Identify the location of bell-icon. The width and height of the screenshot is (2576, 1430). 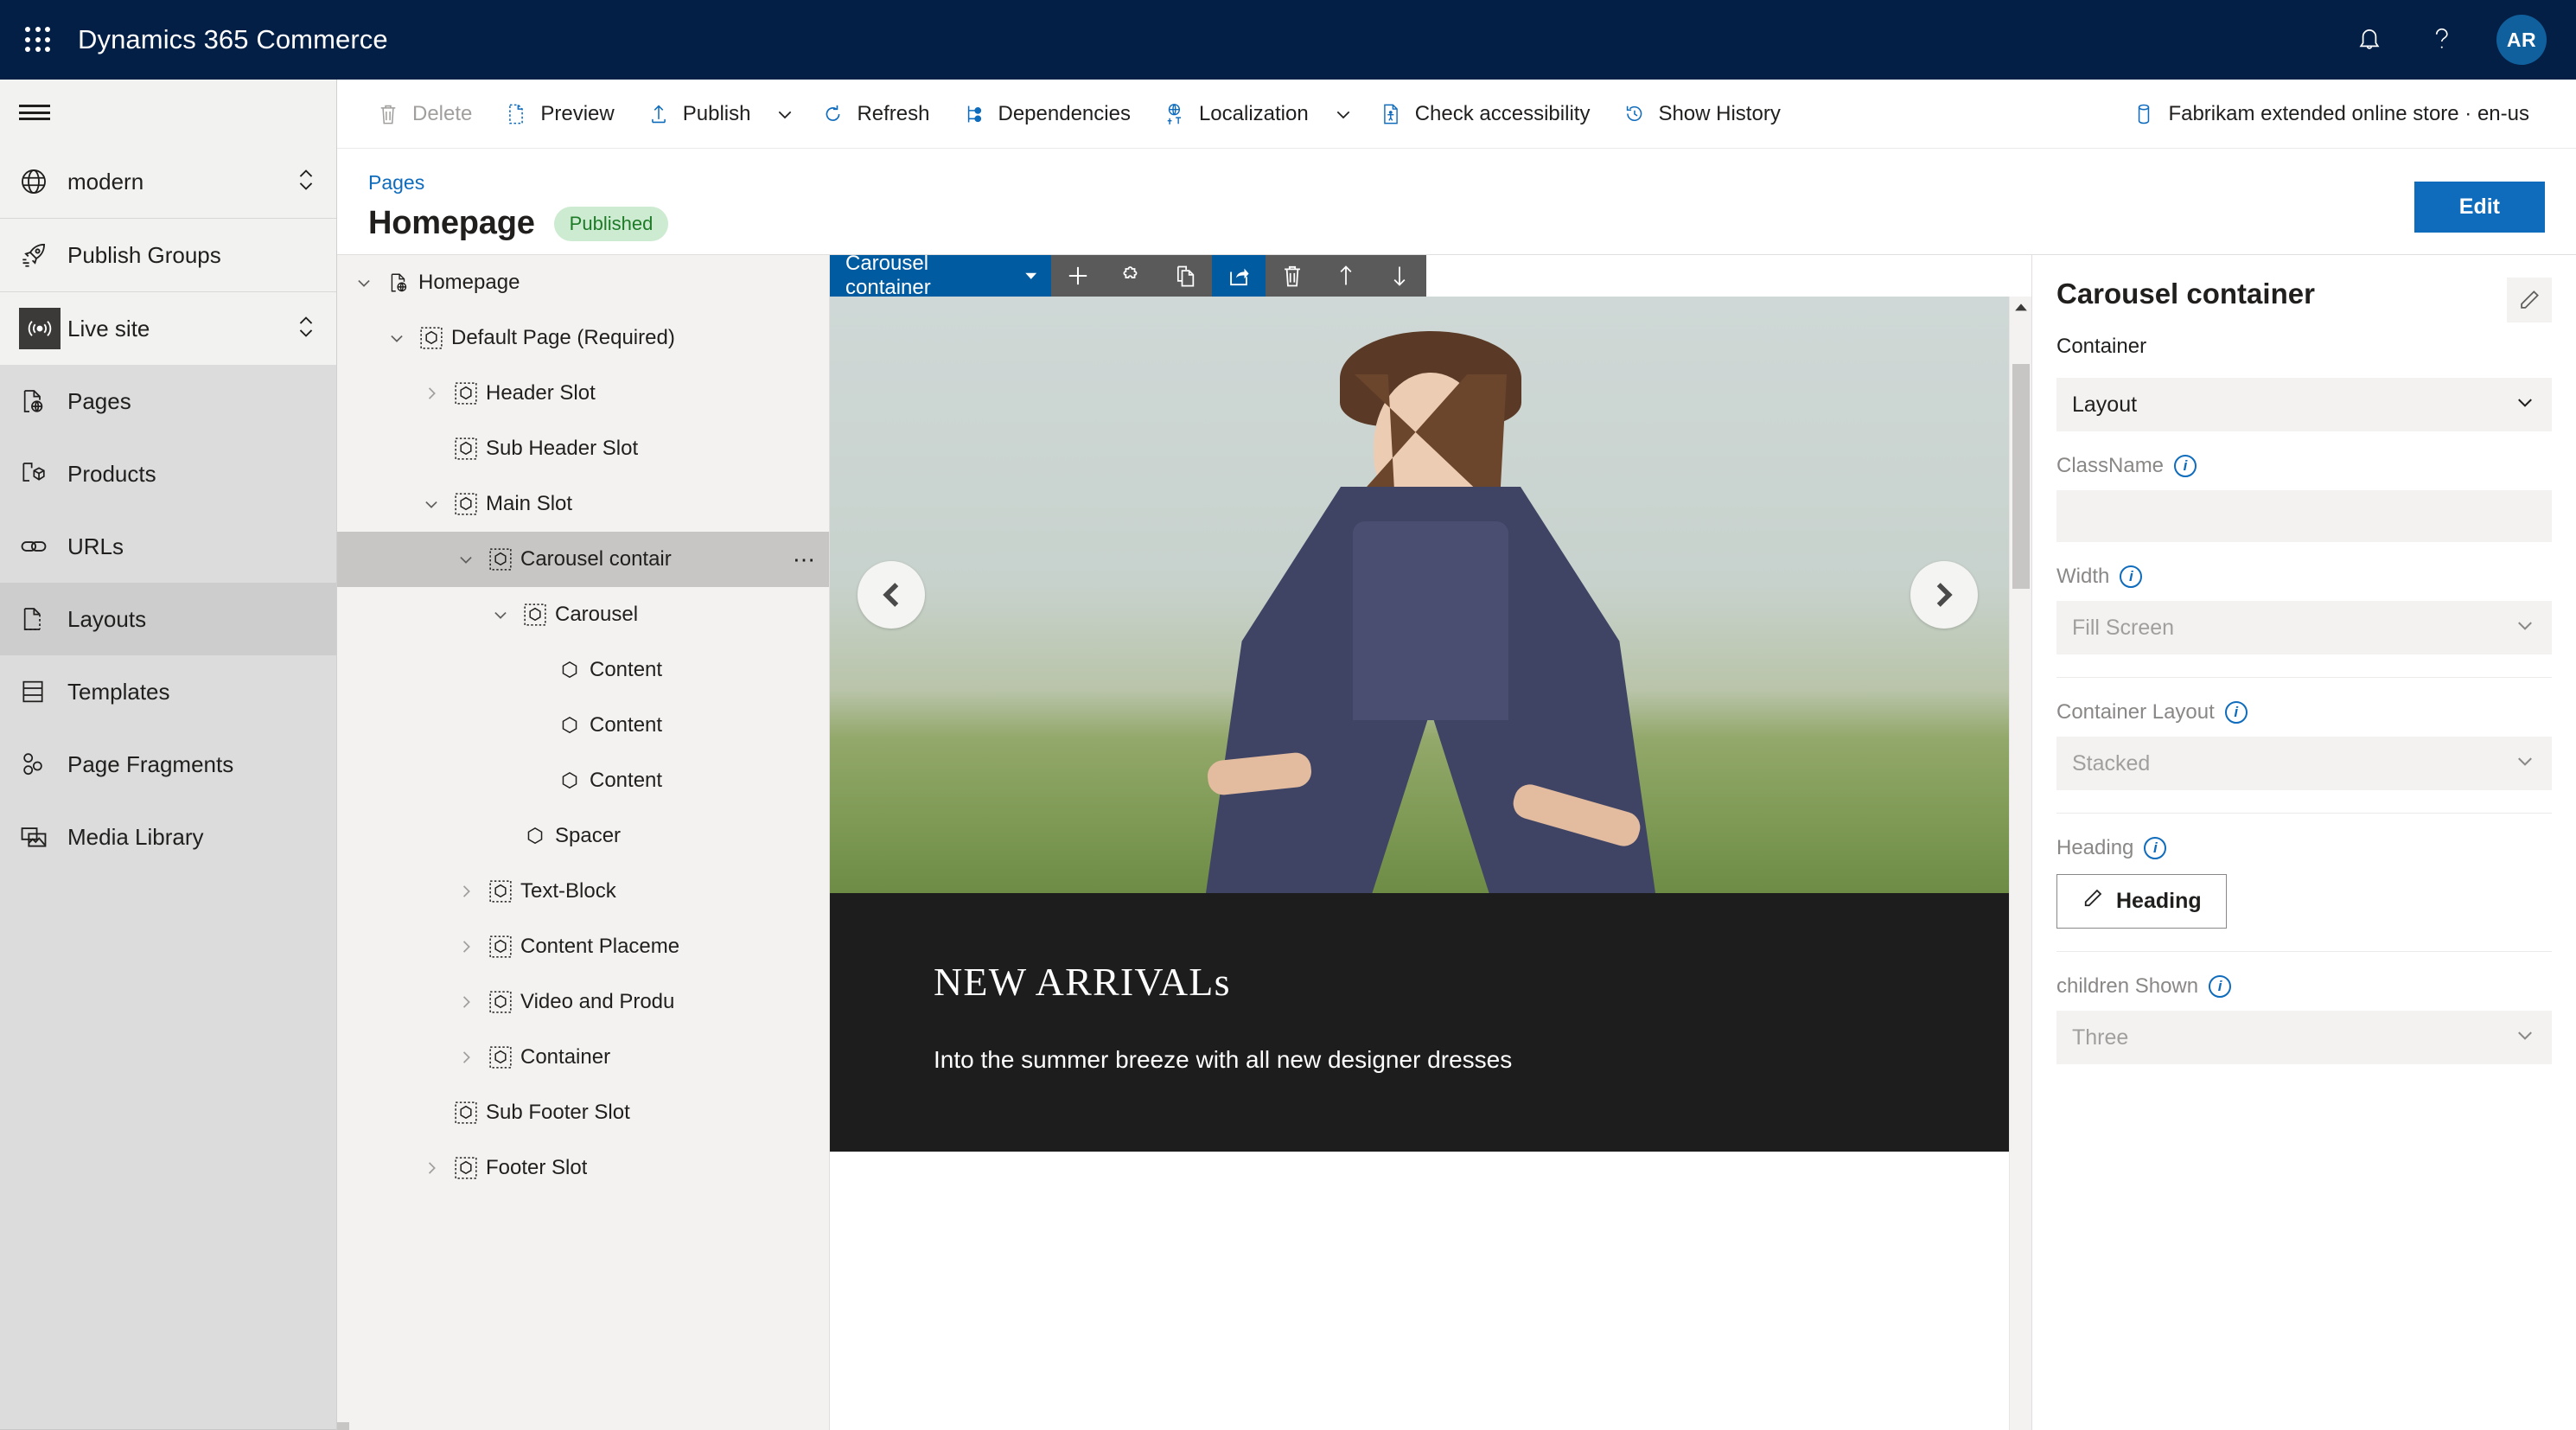
(2369, 40).